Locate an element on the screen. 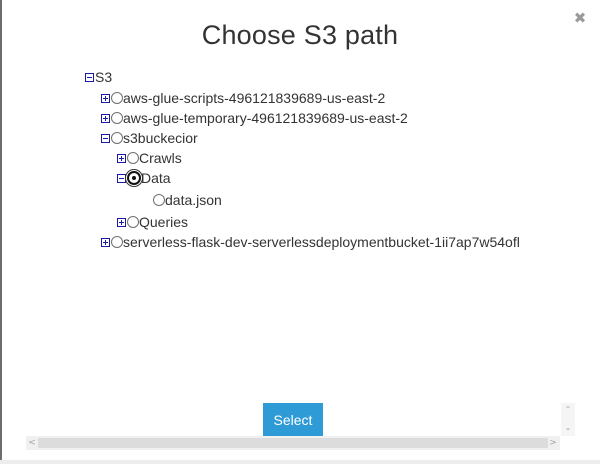 The width and height of the screenshot is (600, 464). vertical-scrollbar: ⌃ ⌄ is located at coordinates (568, 419).